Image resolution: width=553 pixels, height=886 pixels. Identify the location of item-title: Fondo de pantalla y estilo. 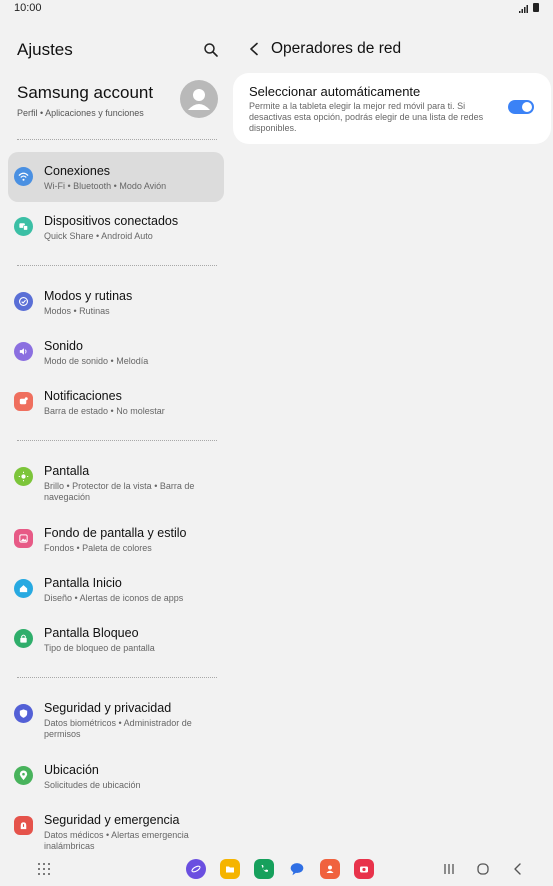
(115, 533).